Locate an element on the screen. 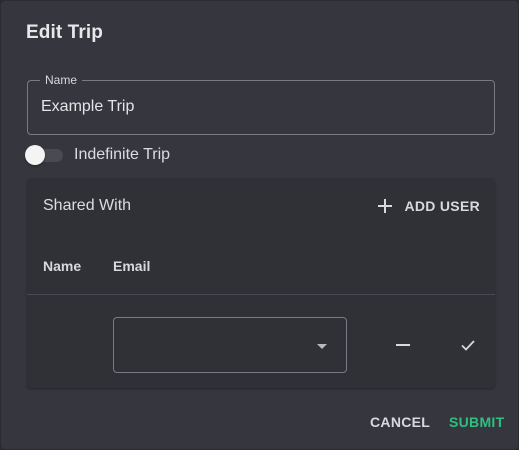 The height and width of the screenshot is (450, 519). minus-icon is located at coordinates (403, 345).